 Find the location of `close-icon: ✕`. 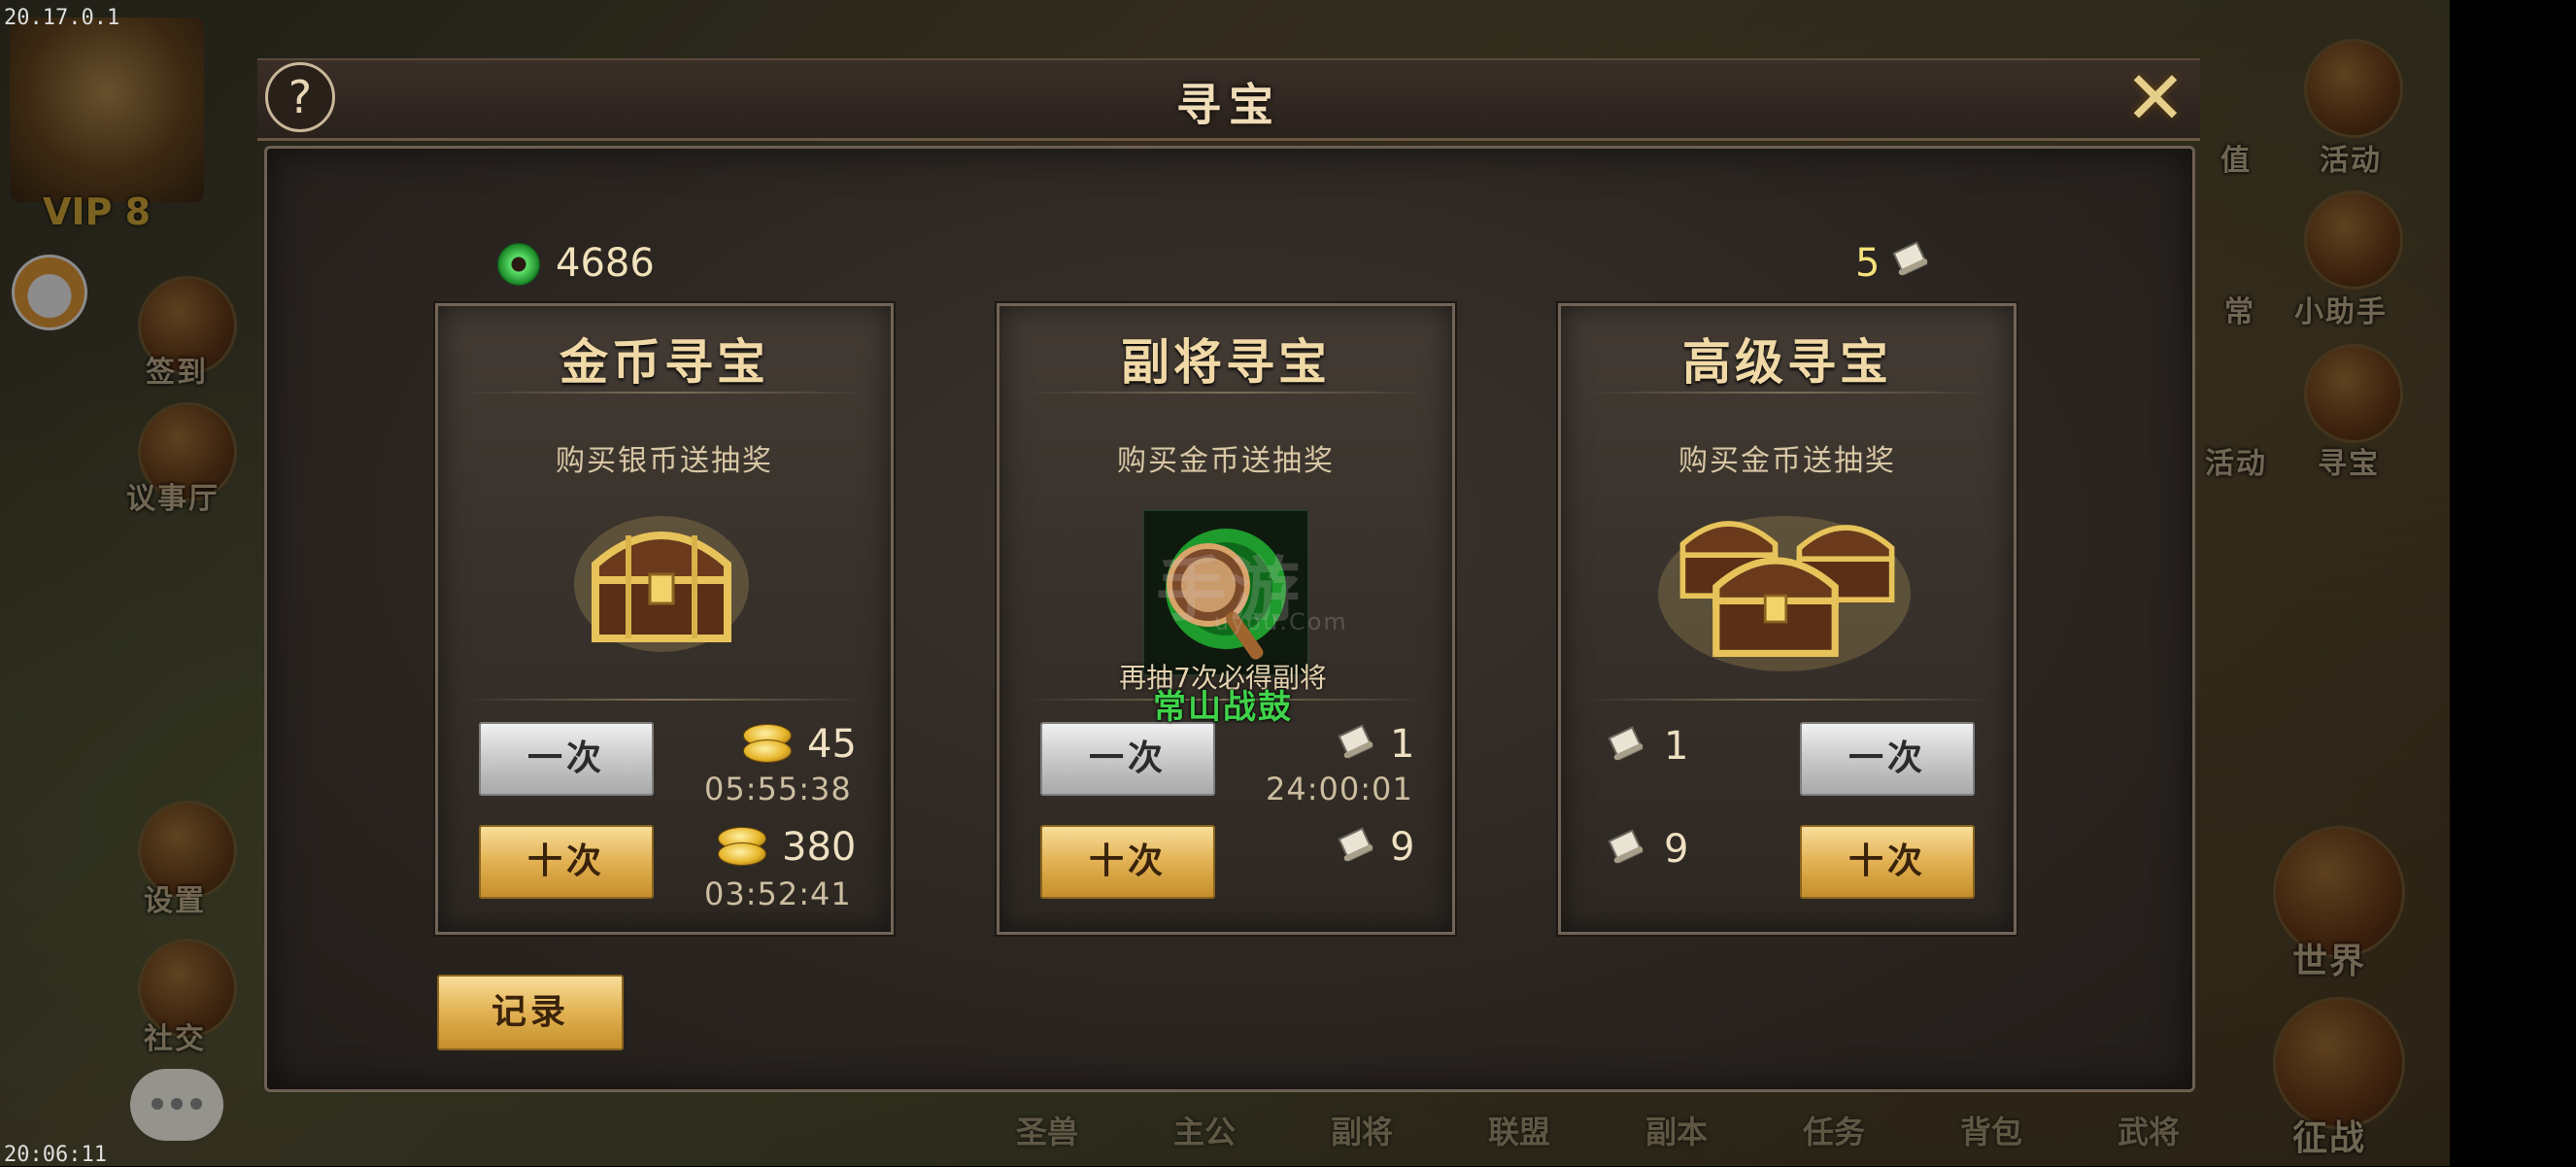

close-icon: ✕ is located at coordinates (2155, 98).